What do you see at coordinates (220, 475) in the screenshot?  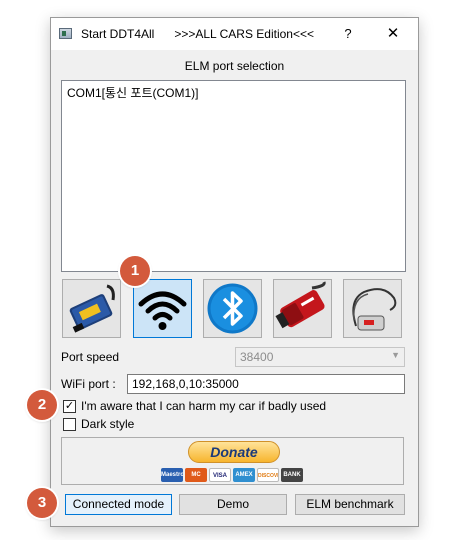 I see `visa-card-icon: VISA` at bounding box center [220, 475].